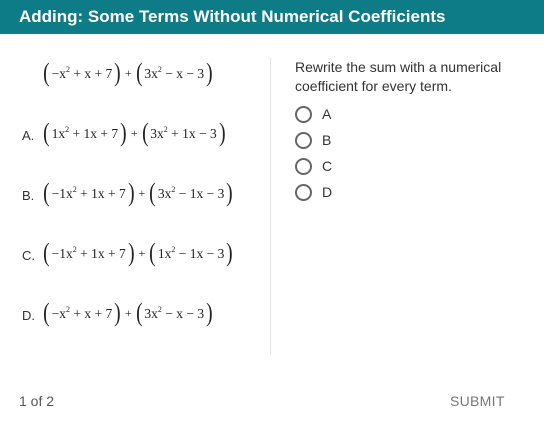 This screenshot has width=544, height=421. I want to click on option-c-row: C. ( −1x2 + 1x + 7 ) + ( 1x2 − 1x − 3 ), so click(135, 256).